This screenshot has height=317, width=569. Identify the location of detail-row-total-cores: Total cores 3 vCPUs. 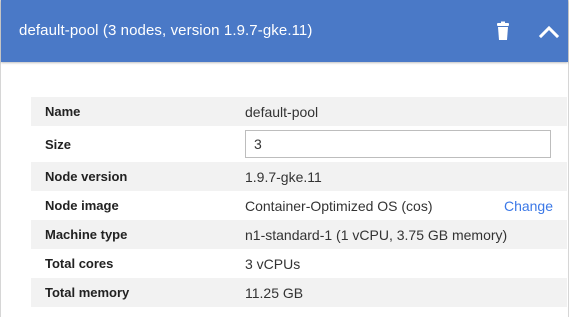
(299, 263).